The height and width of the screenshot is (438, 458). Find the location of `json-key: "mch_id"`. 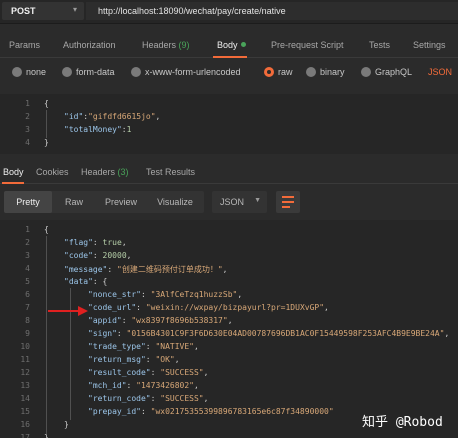

json-key: "mch_id" is located at coordinates (107, 385).